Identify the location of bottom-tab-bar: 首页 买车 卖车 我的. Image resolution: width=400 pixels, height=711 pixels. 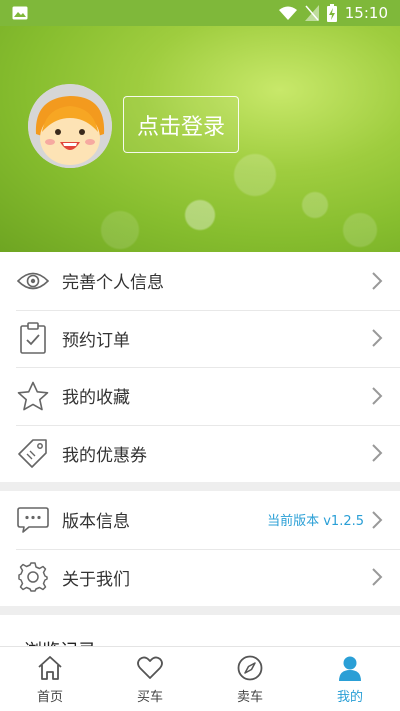
(200, 678).